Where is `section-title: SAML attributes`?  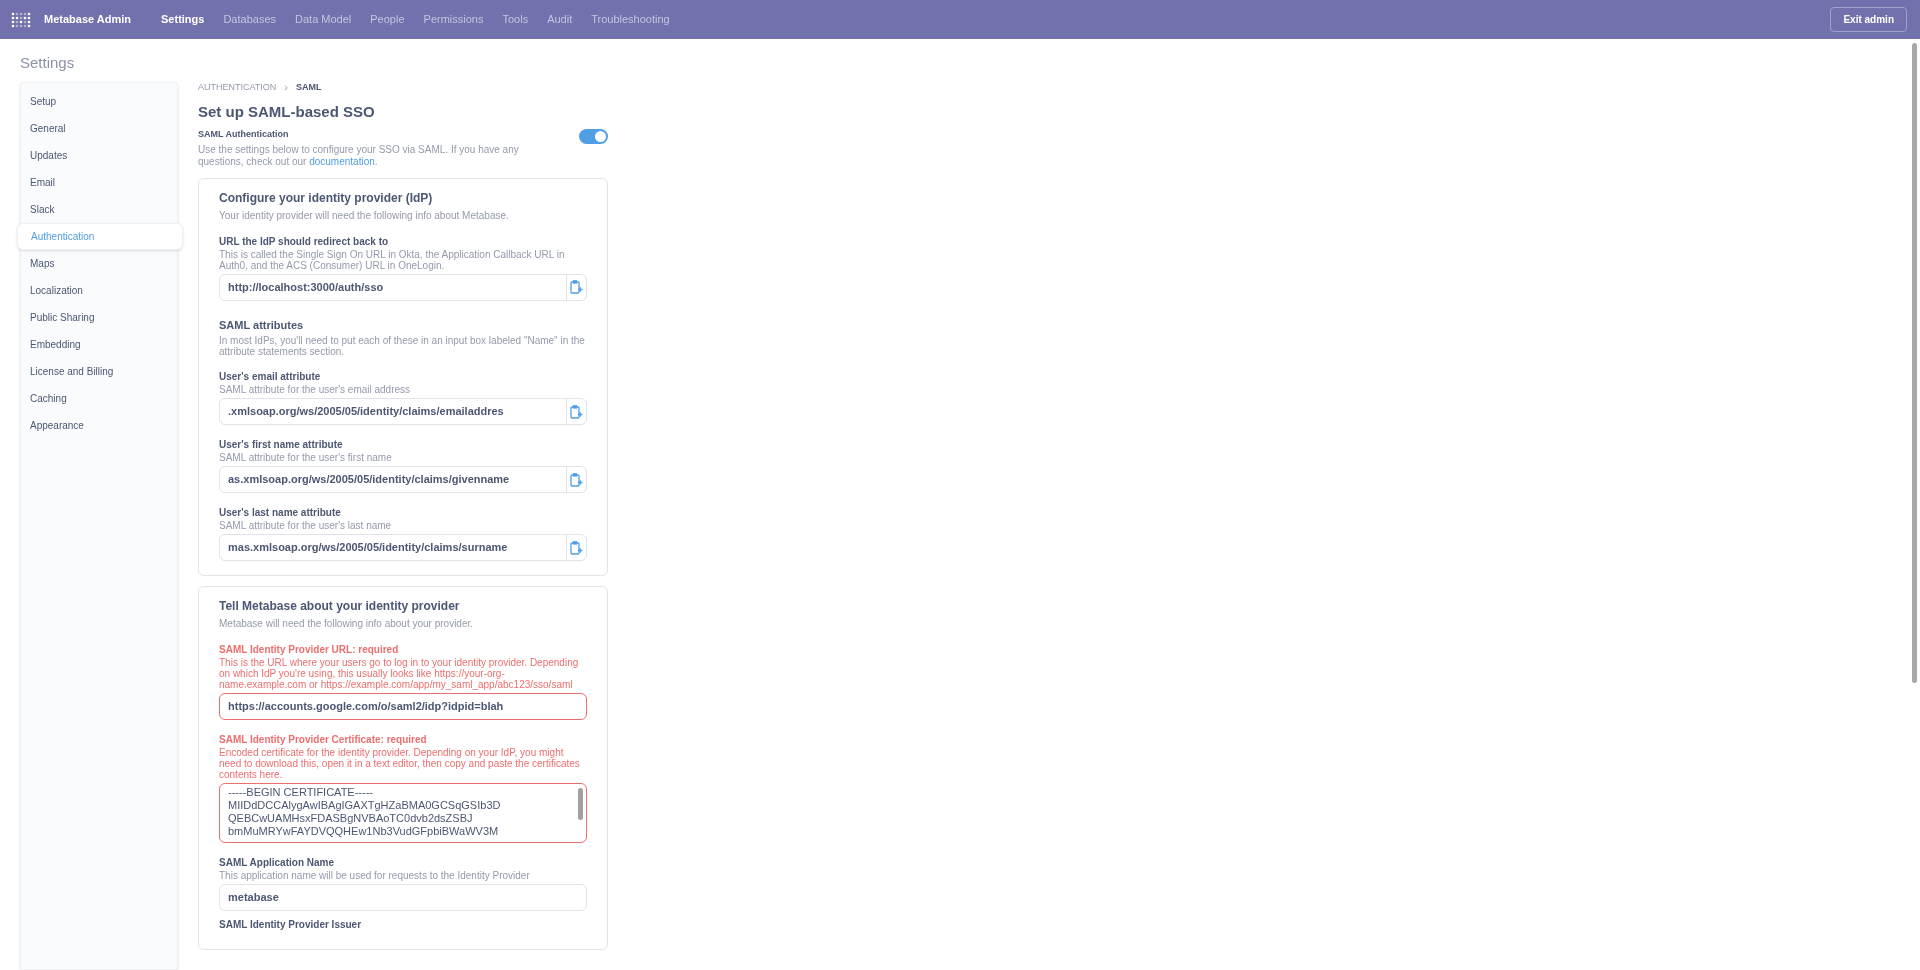
section-title: SAML attributes is located at coordinates (262, 325).